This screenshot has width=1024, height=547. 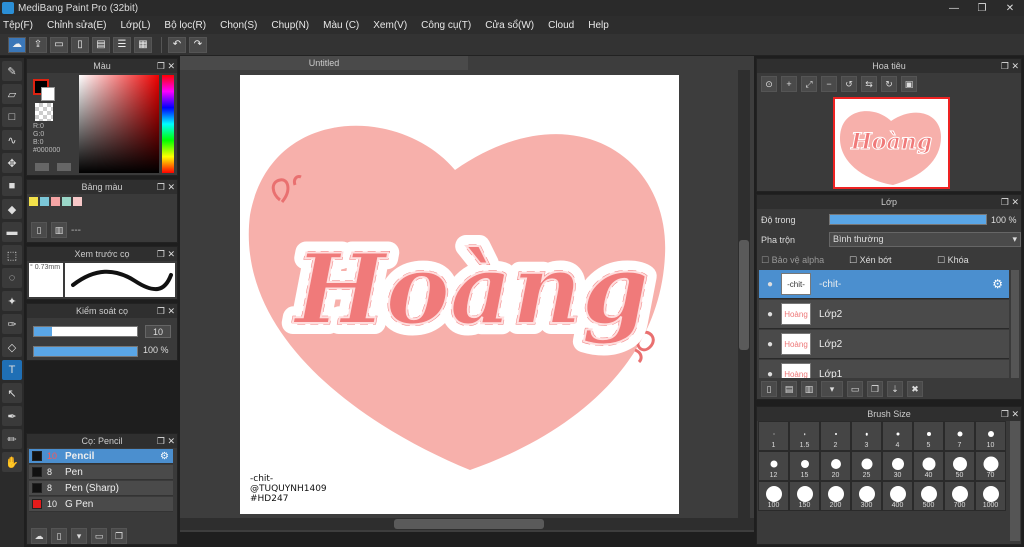 What do you see at coordinates (789, 84) in the screenshot?
I see `zoom-in-icon: +` at bounding box center [789, 84].